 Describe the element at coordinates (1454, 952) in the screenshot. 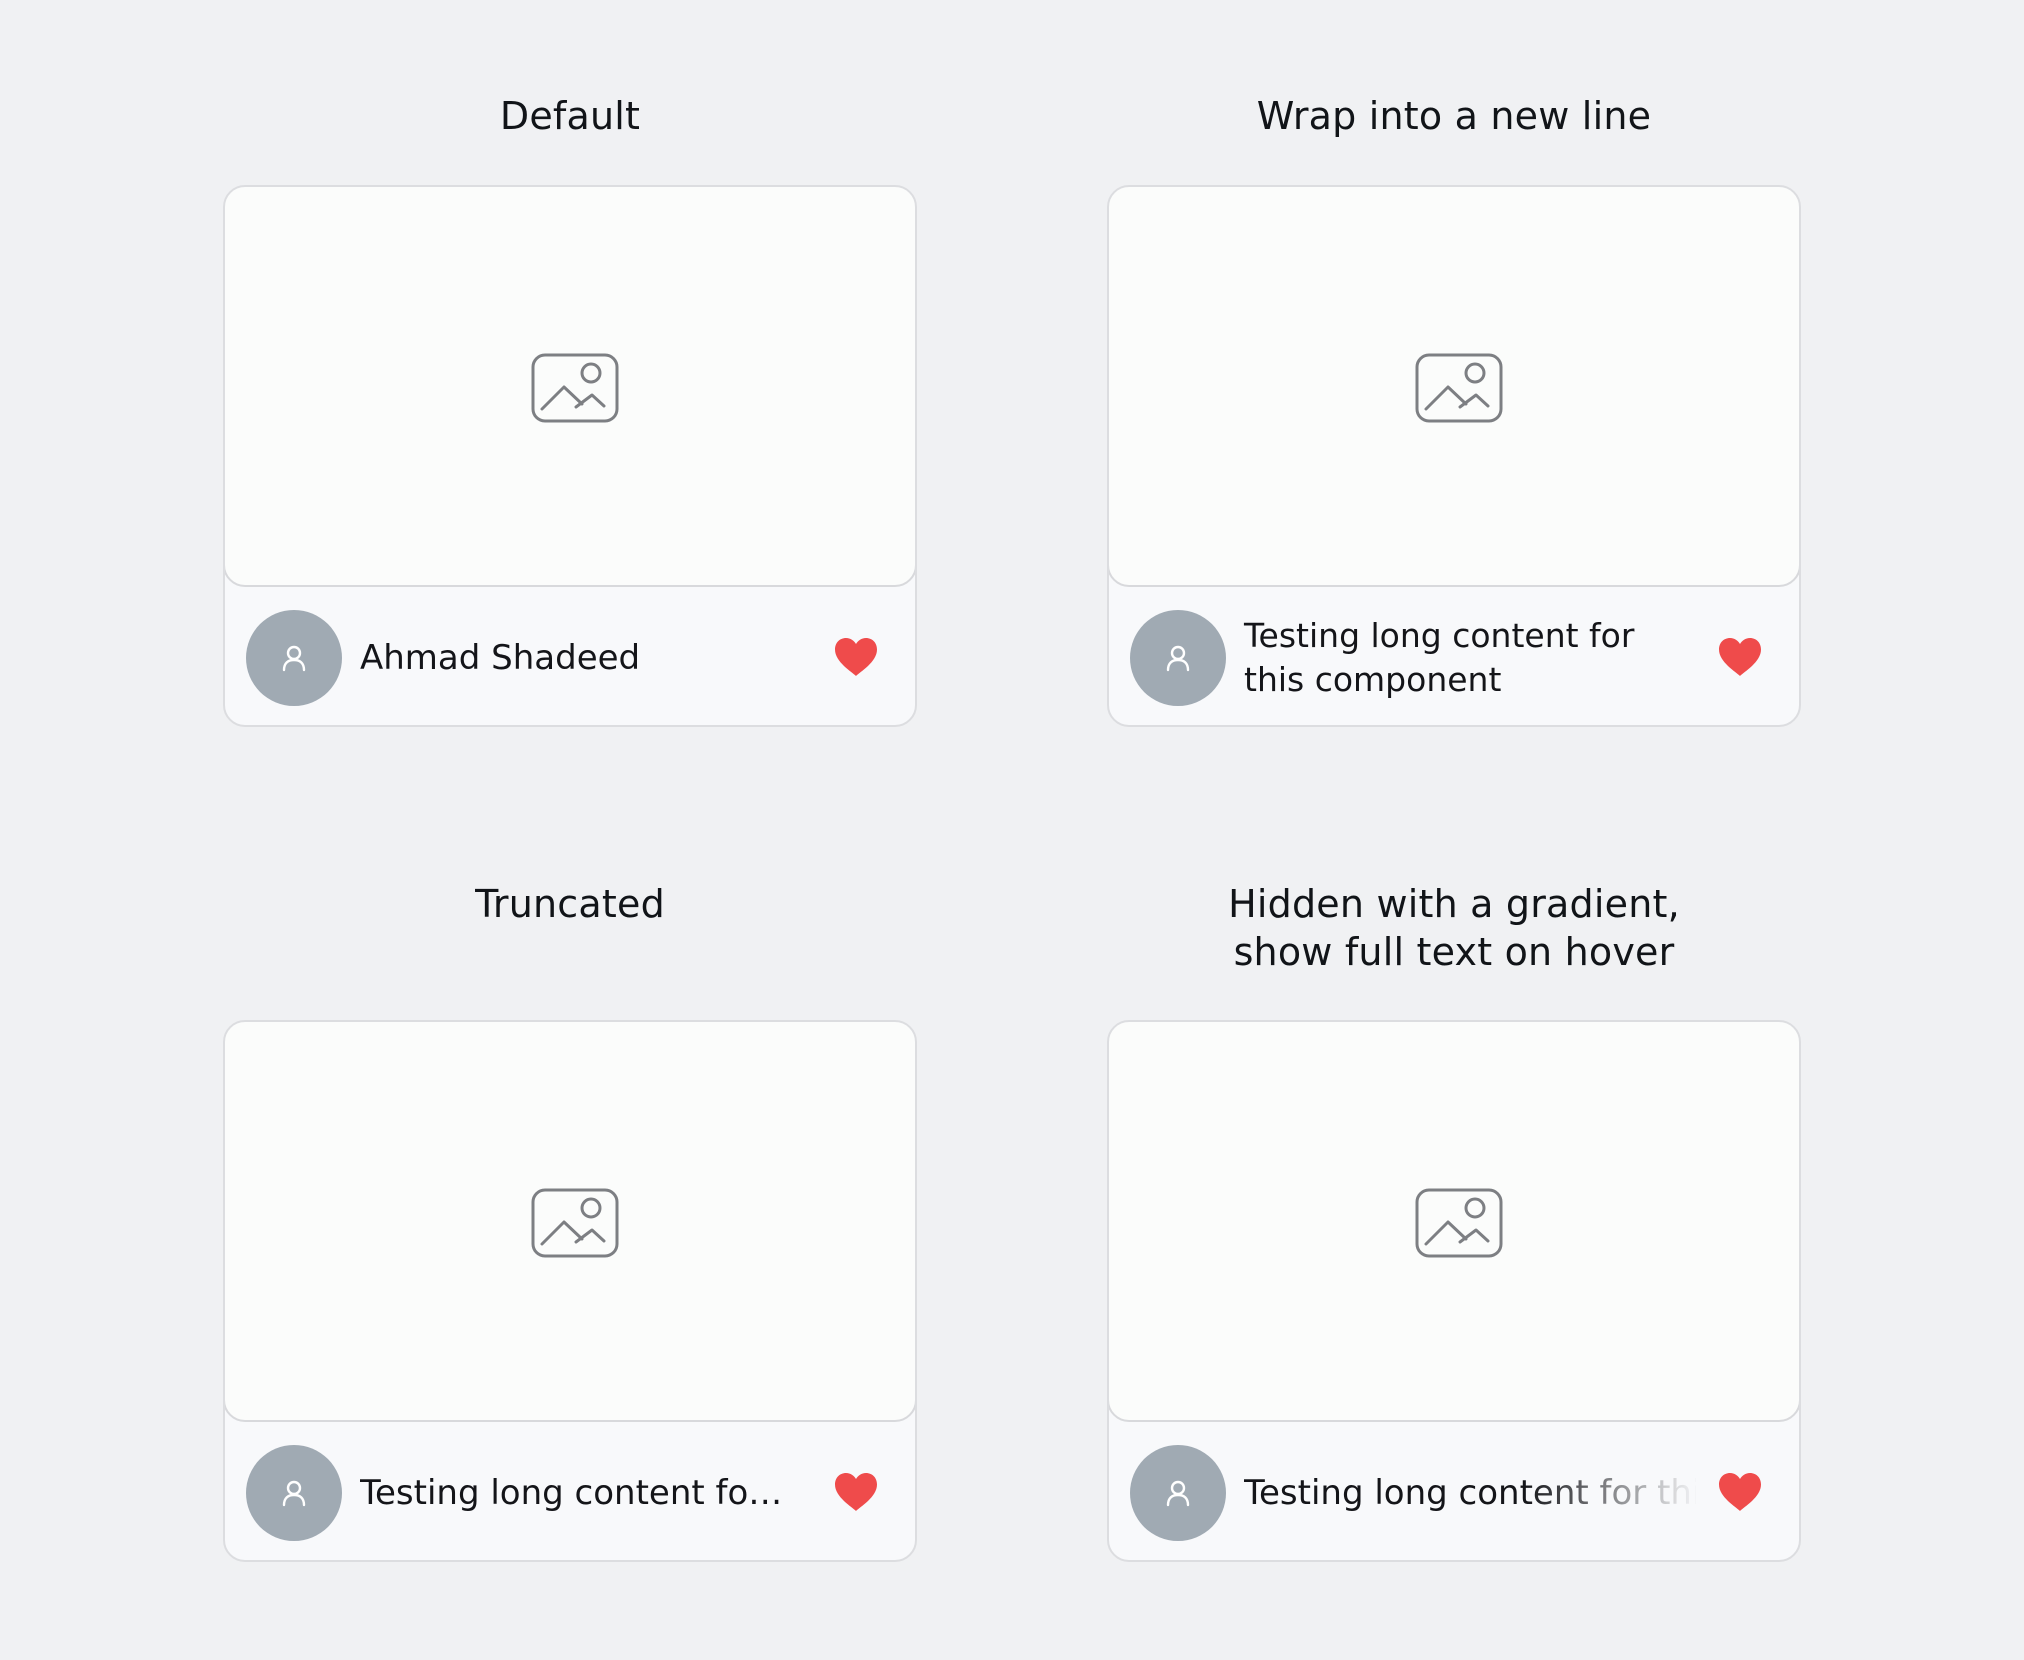

I see `section-title-line: show full text on hover` at that location.